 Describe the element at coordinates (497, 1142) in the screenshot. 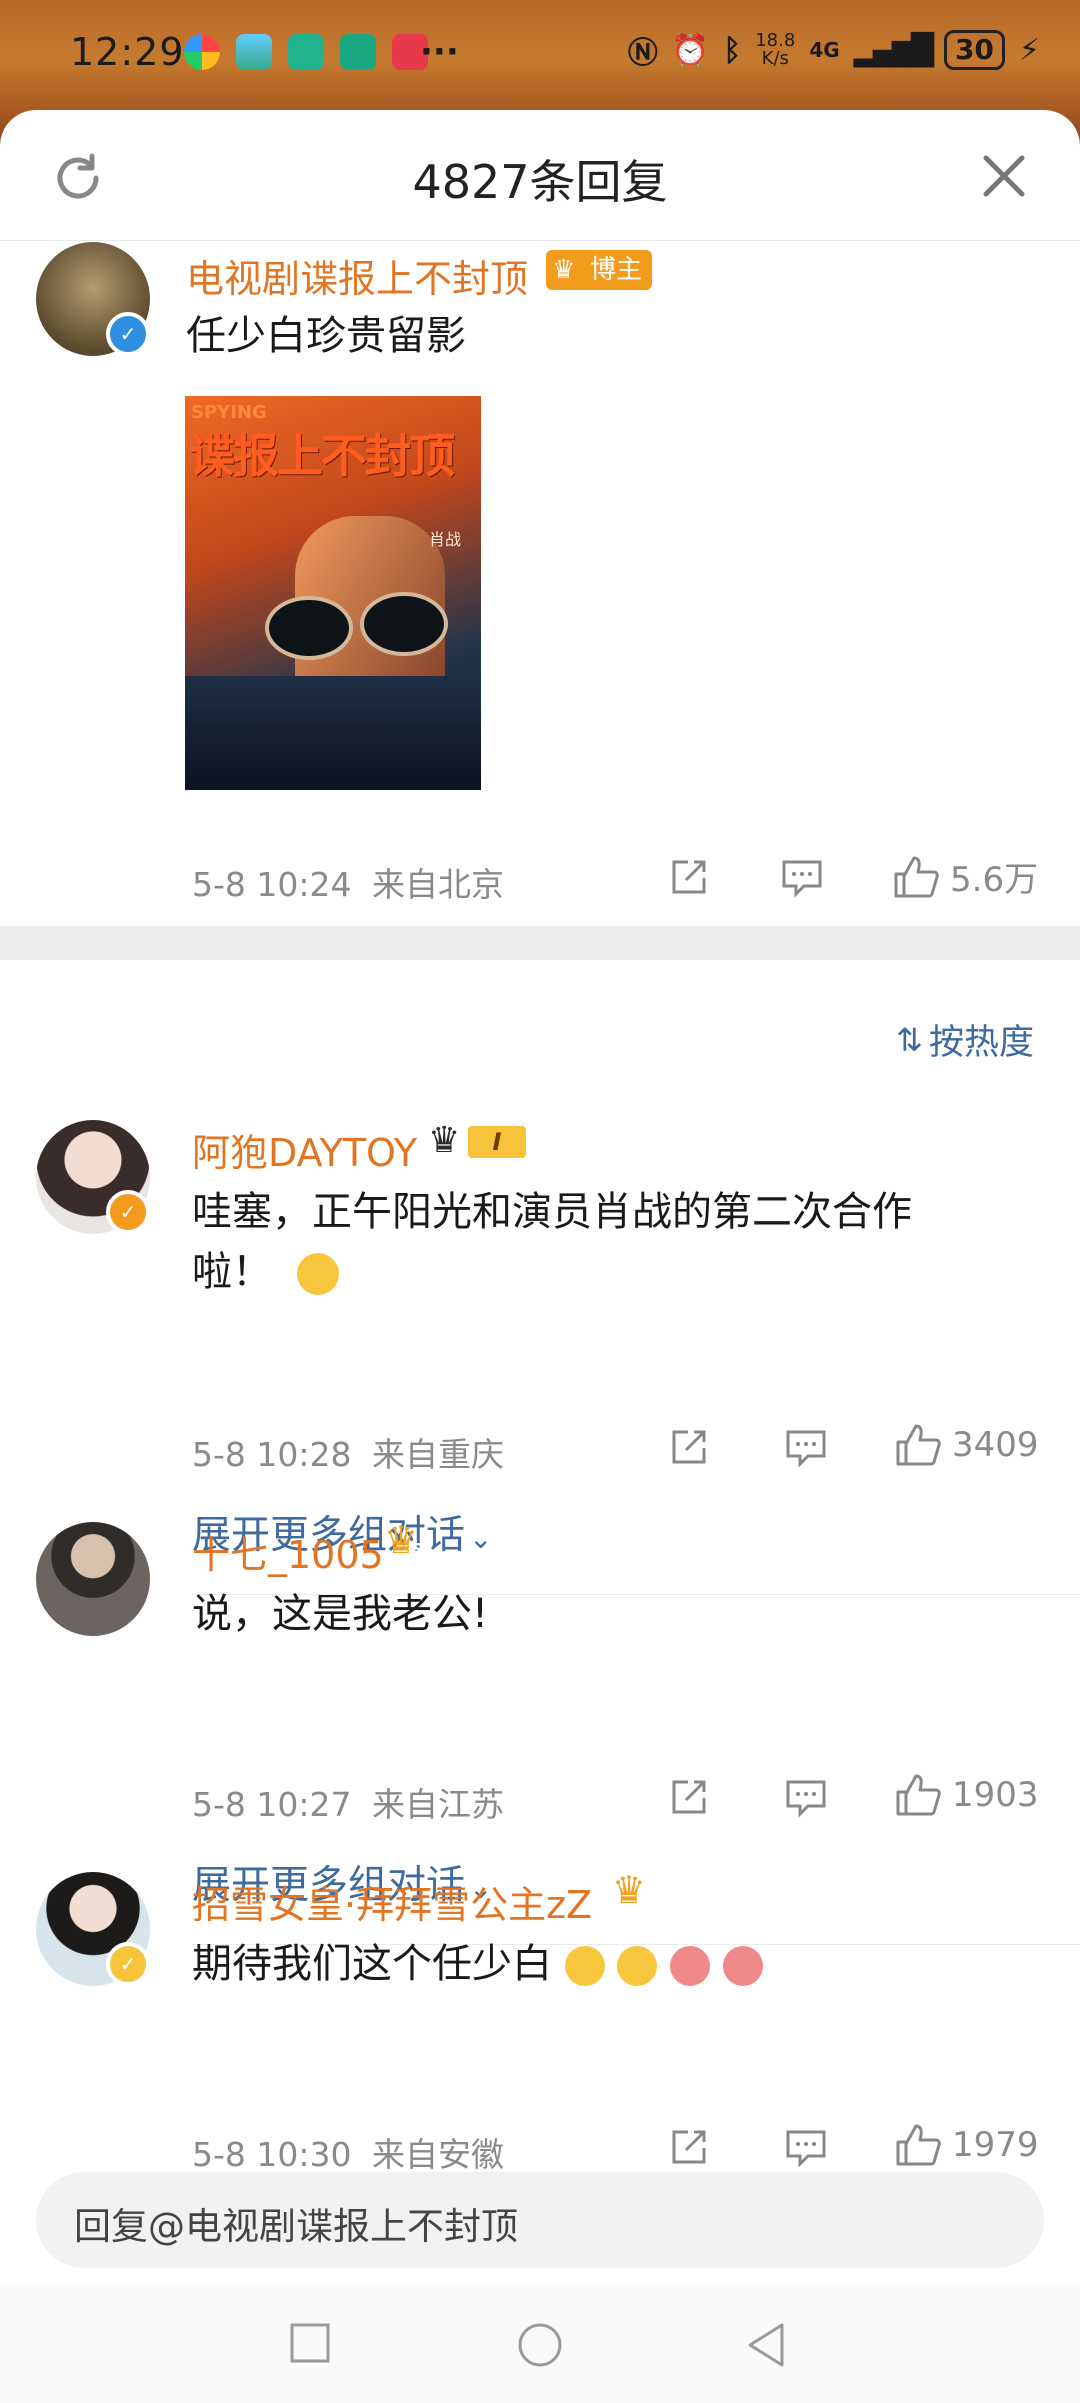

I see `member-level: I` at that location.